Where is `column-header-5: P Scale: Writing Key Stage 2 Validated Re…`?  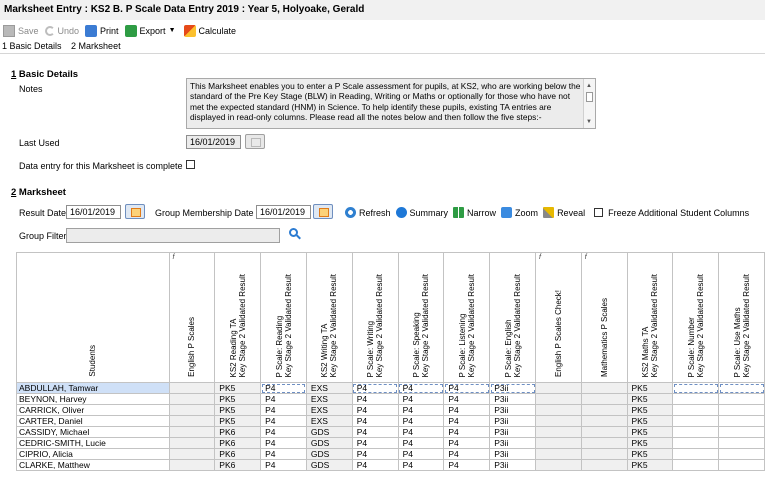
column-header-5: P Scale: Writing Key Stage 2 Validated Re… is located at coordinates (375, 317).